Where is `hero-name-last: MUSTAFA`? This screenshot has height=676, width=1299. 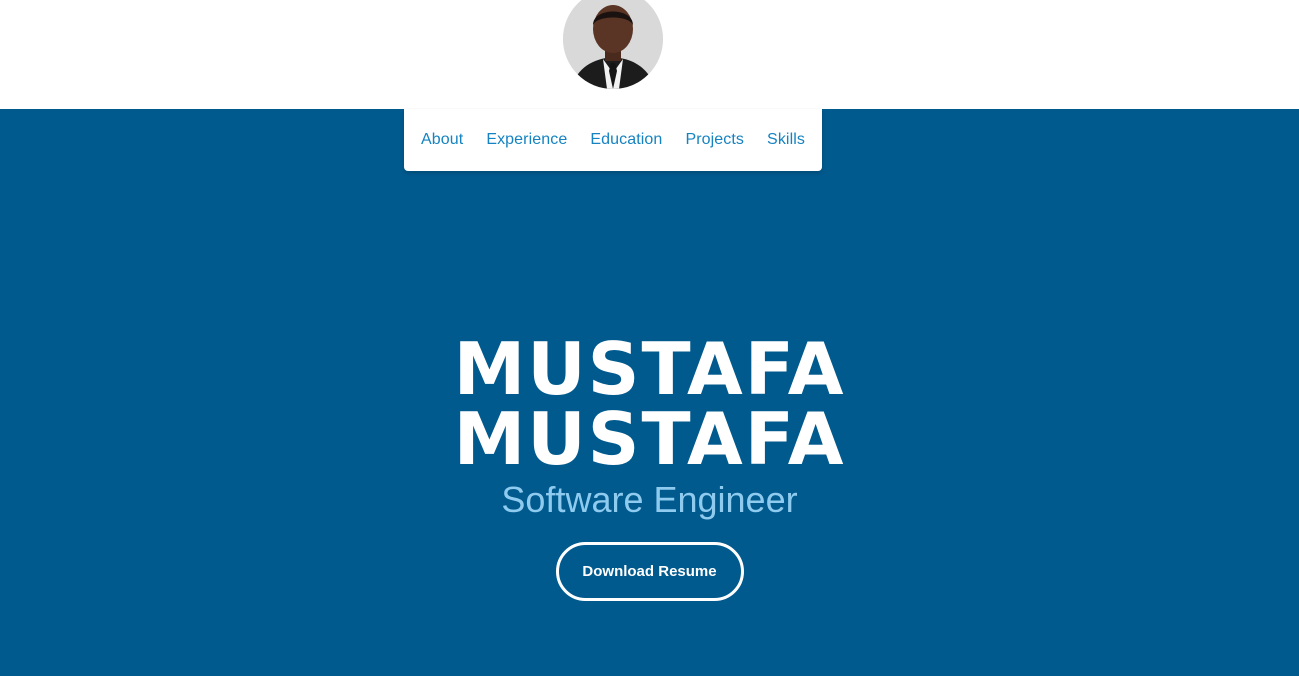
hero-name-last: MUSTAFA is located at coordinates (649, 439).